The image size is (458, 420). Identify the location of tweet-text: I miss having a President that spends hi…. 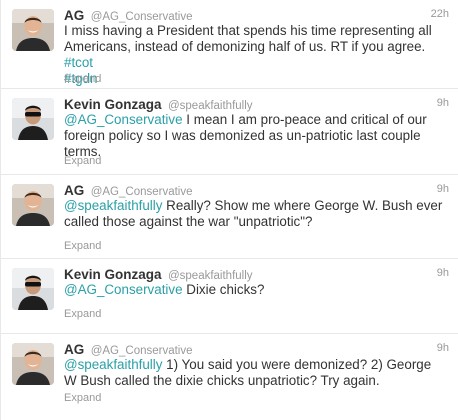
(254, 55).